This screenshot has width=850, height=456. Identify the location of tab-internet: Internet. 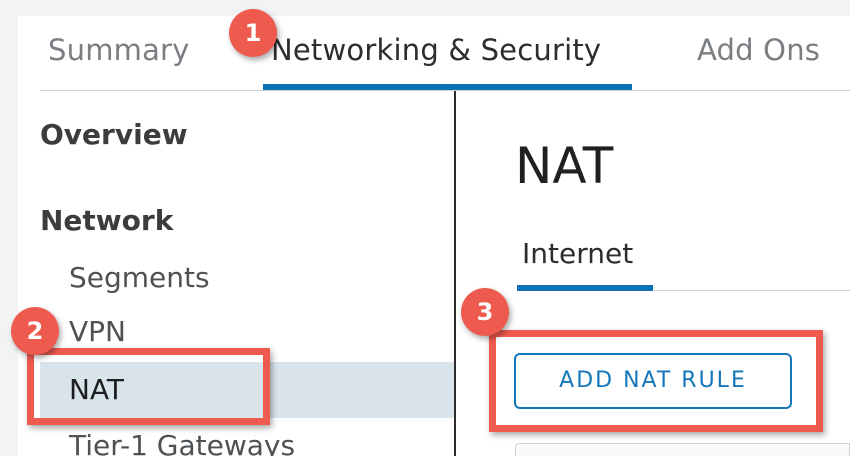
(577, 254).